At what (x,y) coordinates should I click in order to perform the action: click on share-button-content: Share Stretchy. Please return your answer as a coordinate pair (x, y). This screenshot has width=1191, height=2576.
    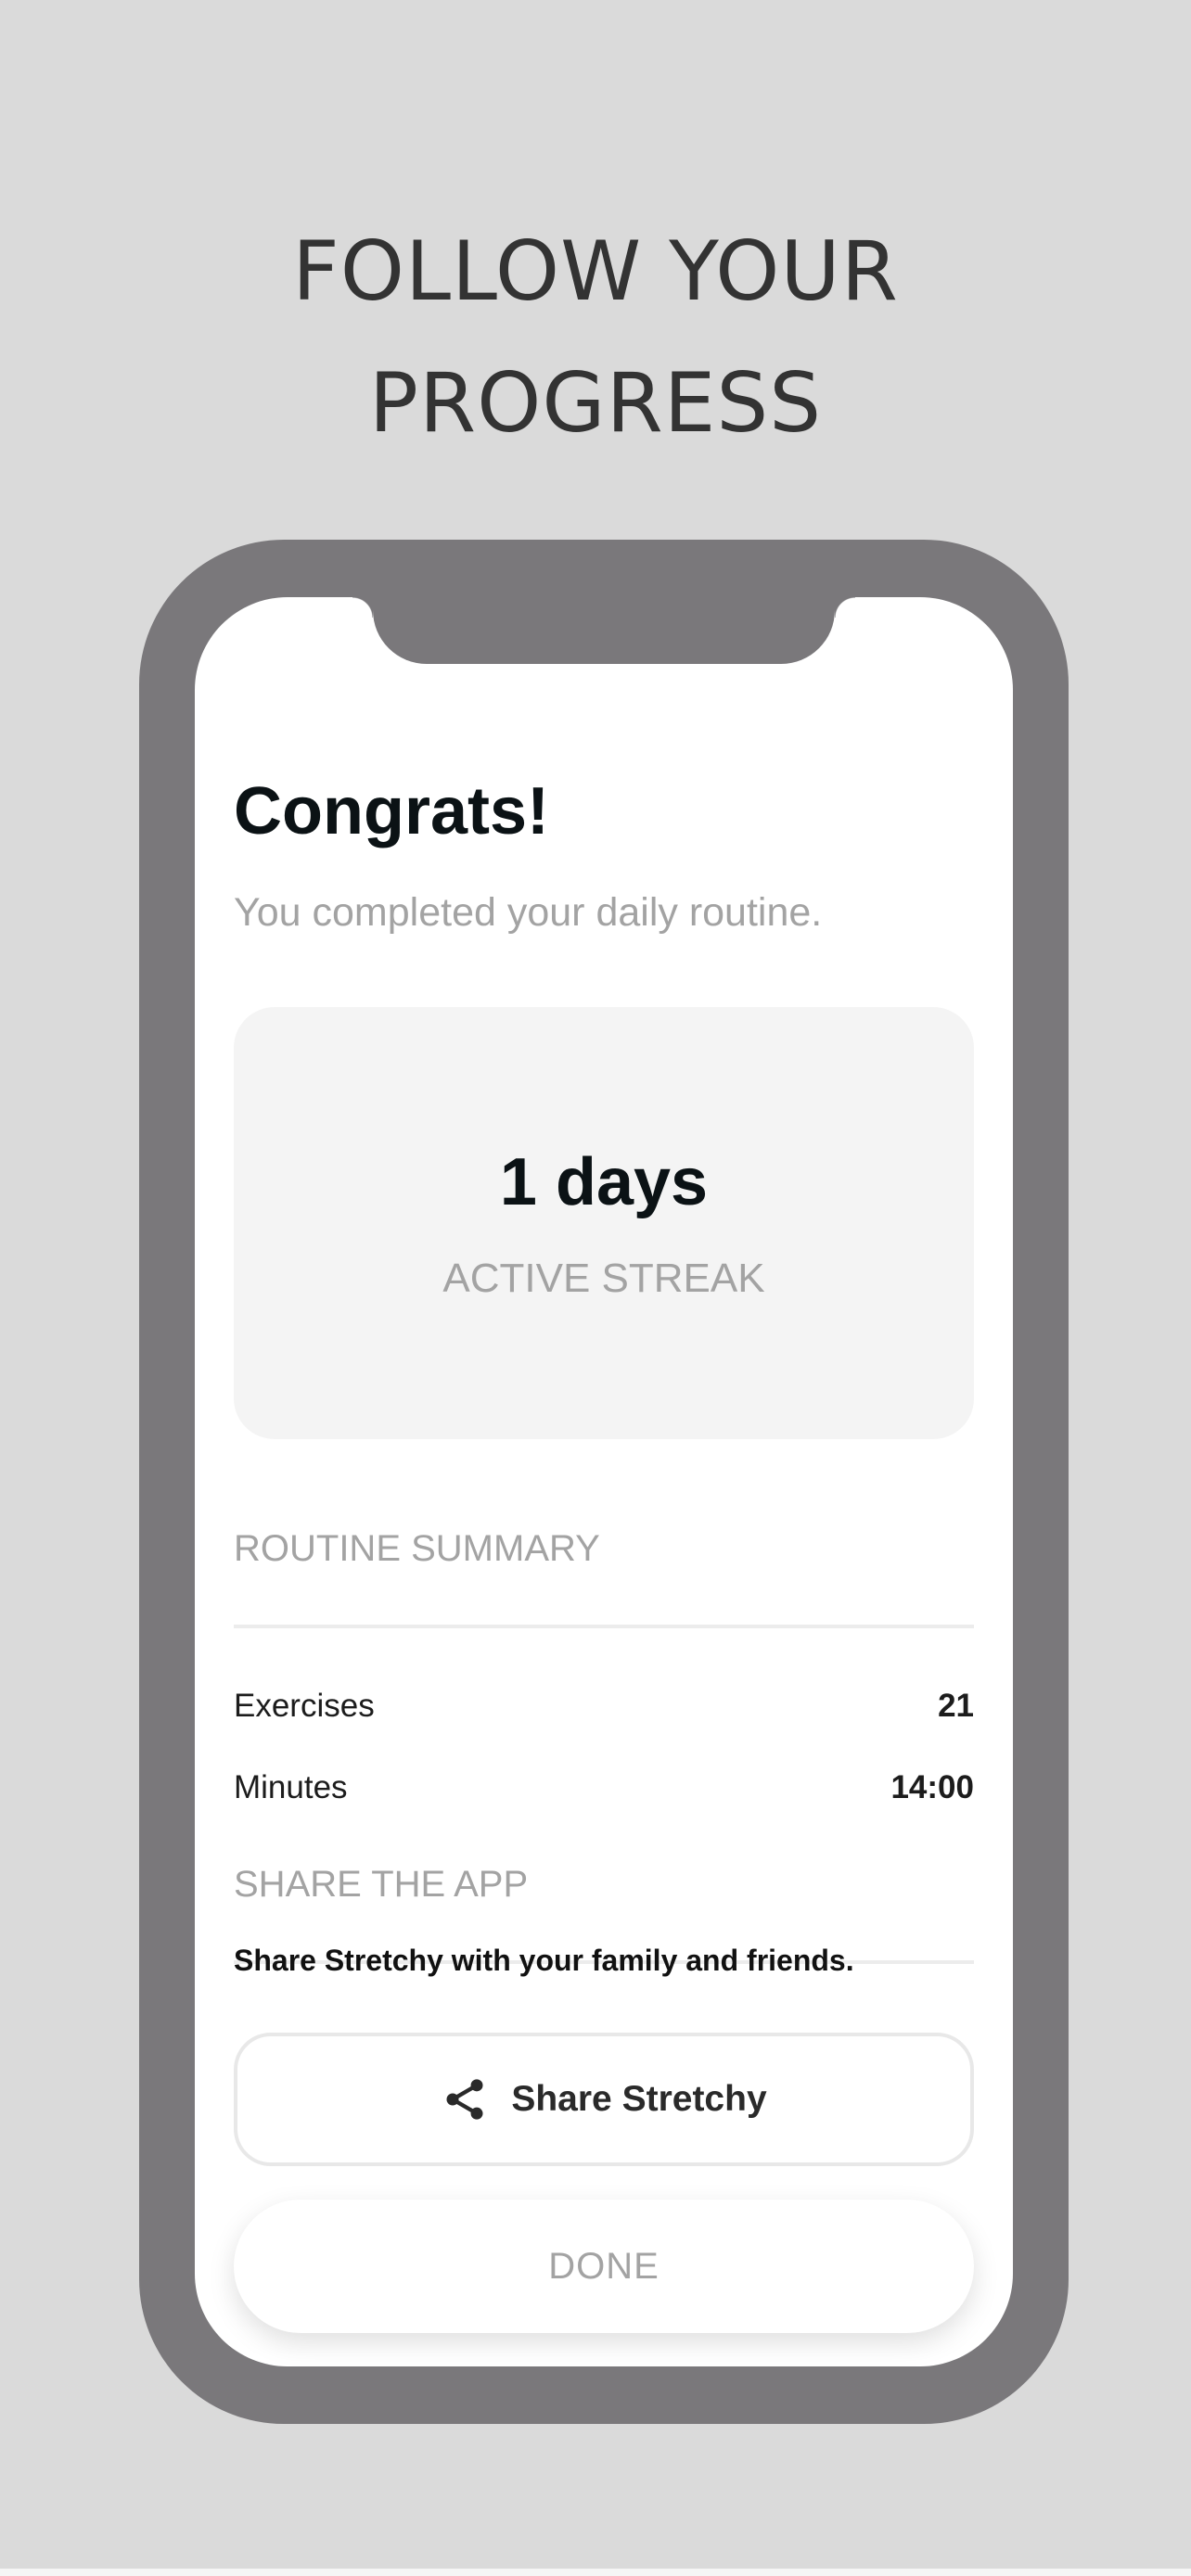
    Looking at the image, I should click on (603, 2099).